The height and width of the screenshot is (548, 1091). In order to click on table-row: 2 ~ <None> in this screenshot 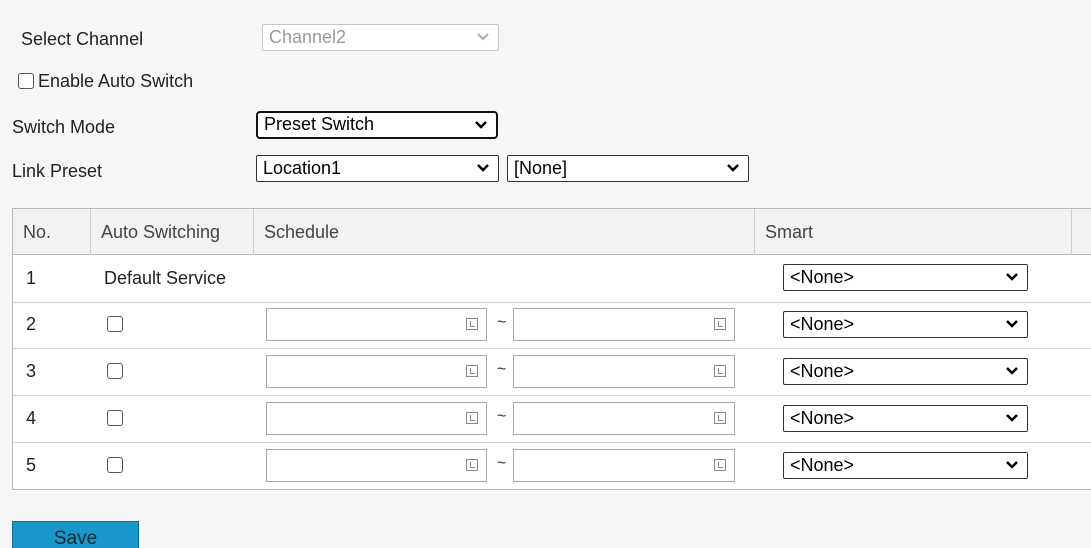, I will do `click(552, 325)`.